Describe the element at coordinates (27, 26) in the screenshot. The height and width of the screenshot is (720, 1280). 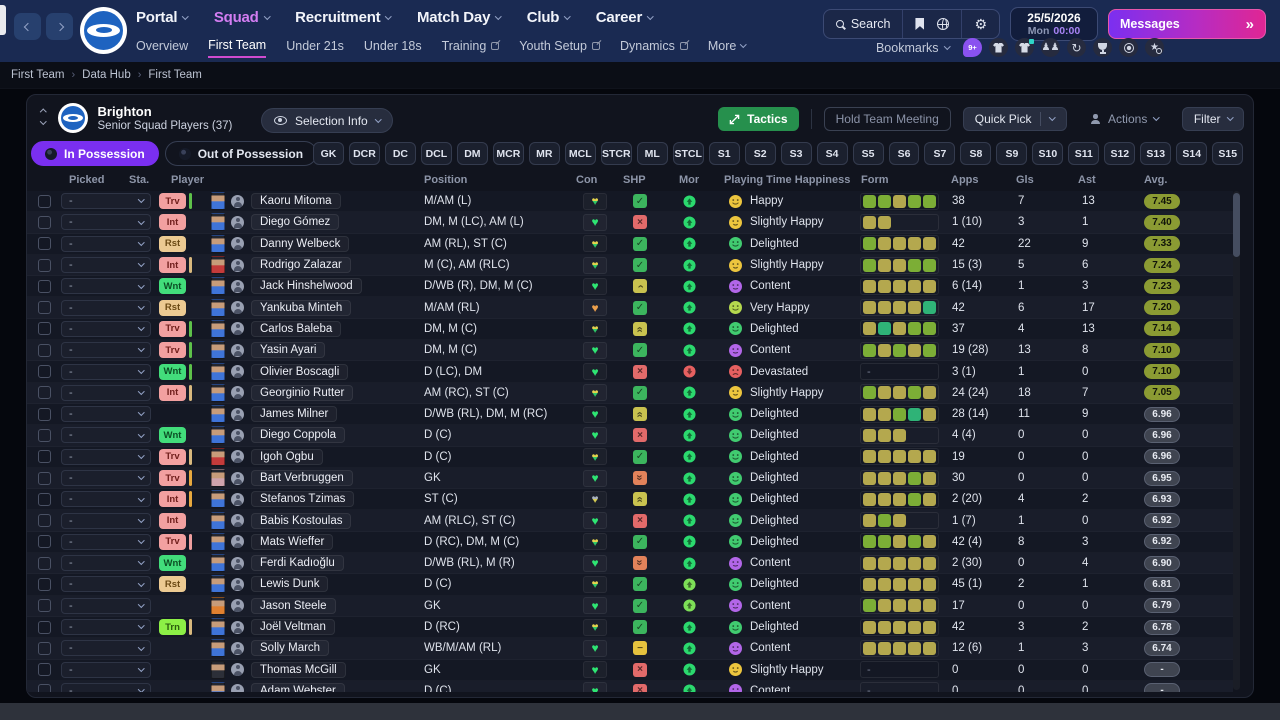
I see `back-button` at that location.